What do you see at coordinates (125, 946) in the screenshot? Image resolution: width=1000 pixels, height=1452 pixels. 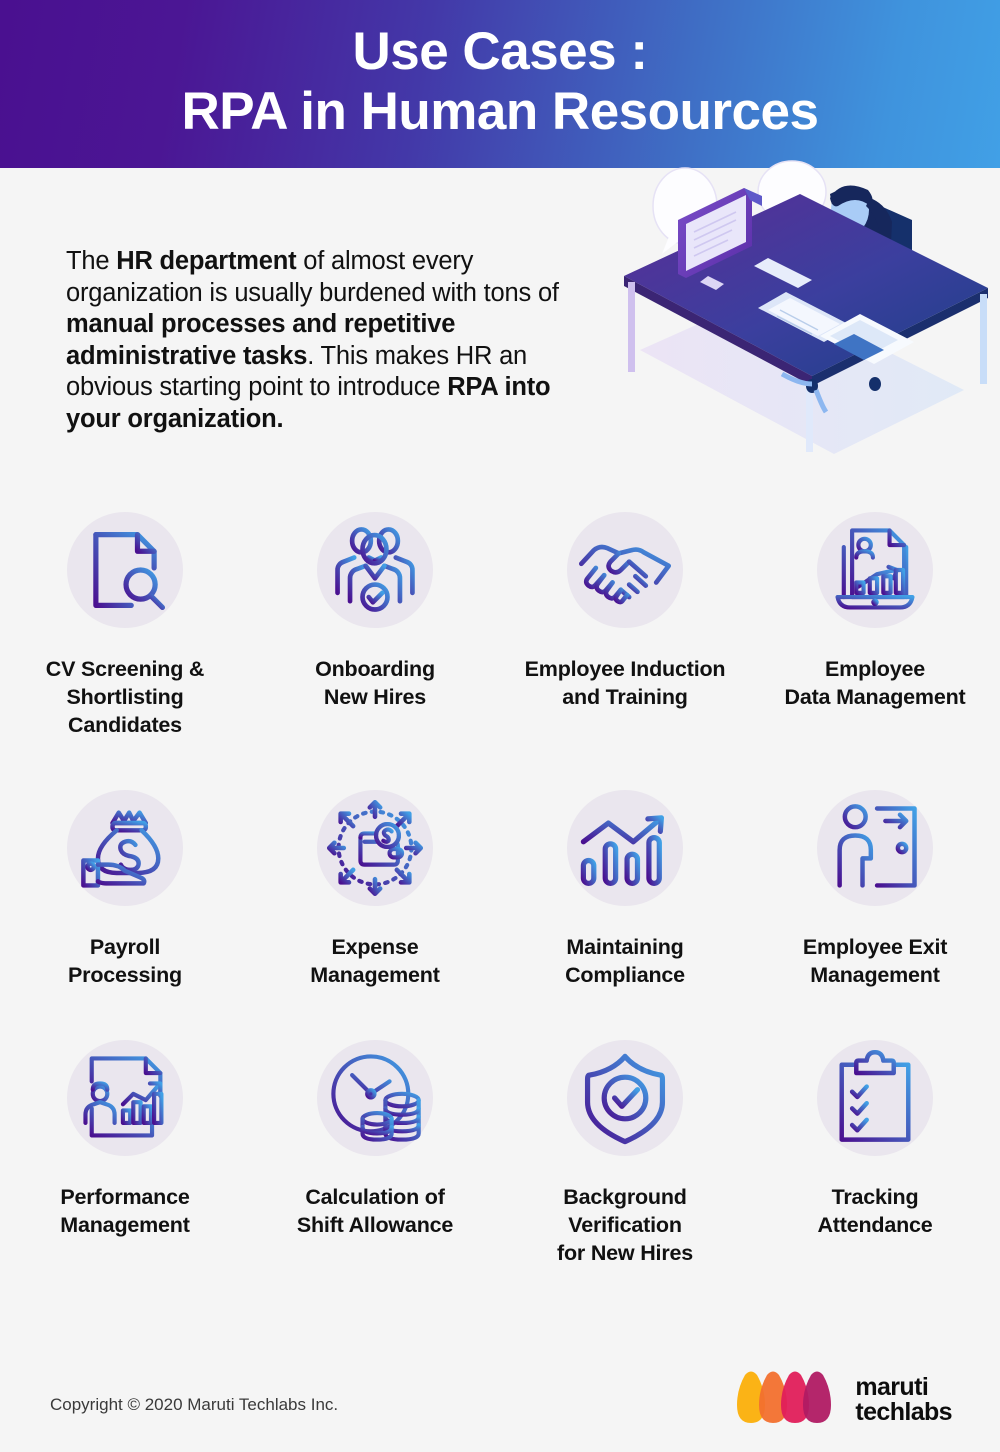 I see `label-line-1: Payroll` at bounding box center [125, 946].